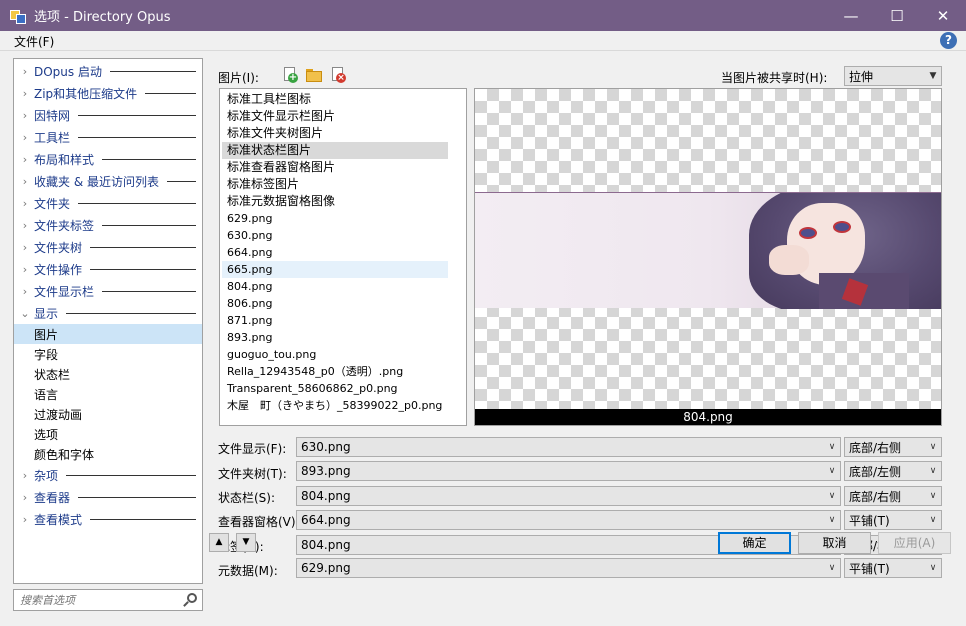 The width and height of the screenshot is (966, 626). What do you see at coordinates (335, 286) in the screenshot?
I see `list-item: 804.png` at bounding box center [335, 286].